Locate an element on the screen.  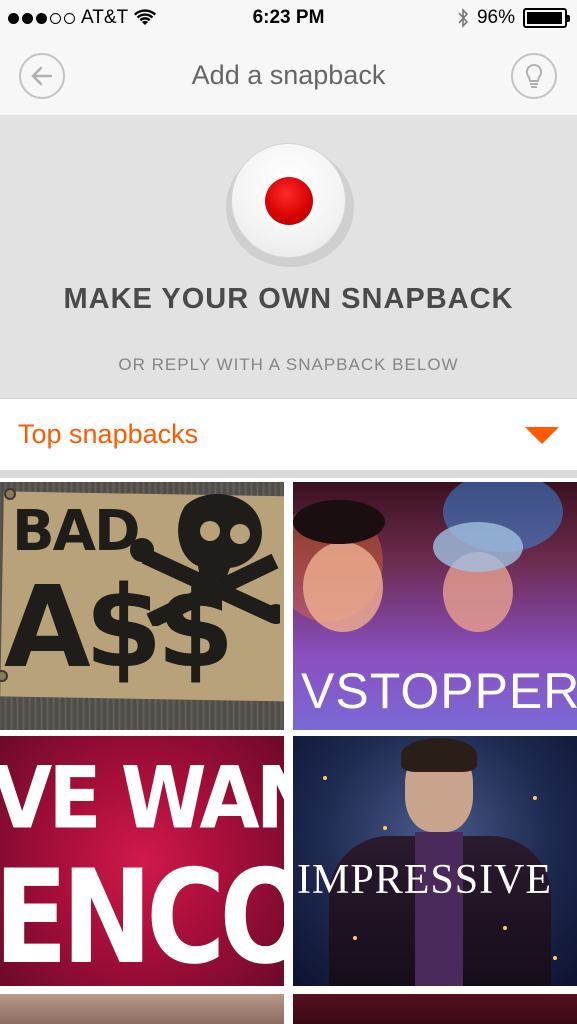
snapback-tile: VE WANT ENCOR is located at coordinates (142, 861).